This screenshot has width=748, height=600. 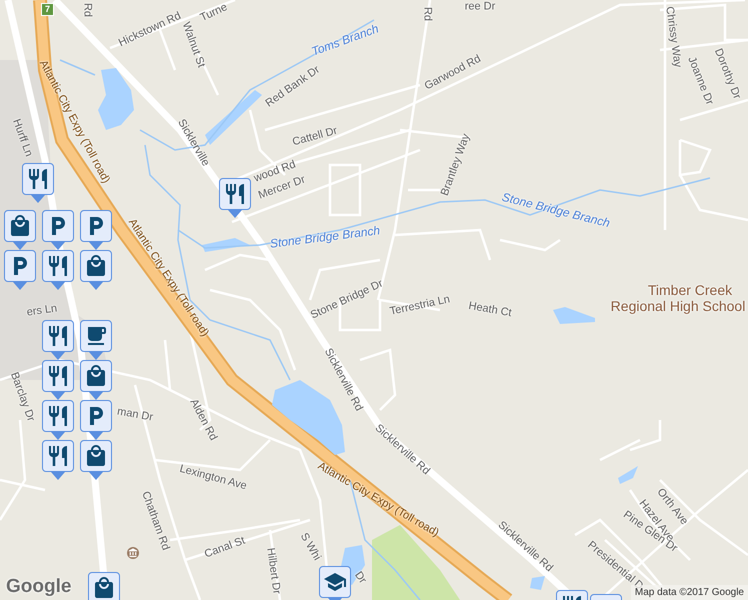 What do you see at coordinates (490, 310) in the screenshot?
I see `street-label: Heath Ct` at bounding box center [490, 310].